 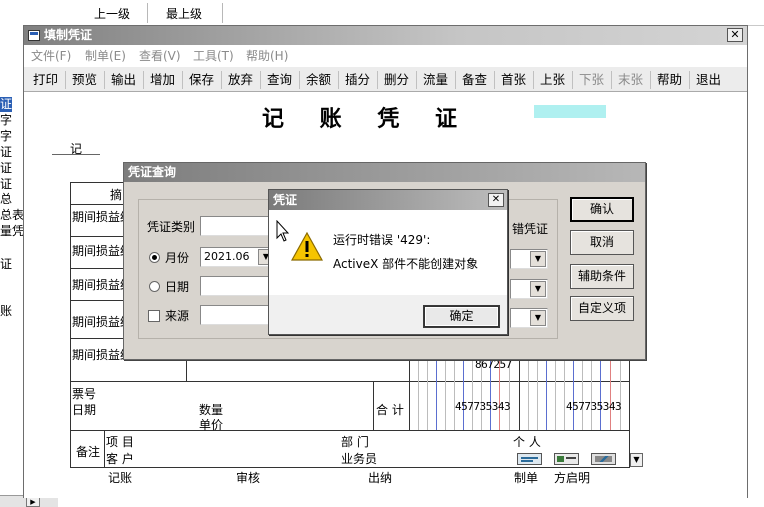 What do you see at coordinates (630, 79) in the screenshot?
I see `last-voucher-button: 末张` at bounding box center [630, 79].